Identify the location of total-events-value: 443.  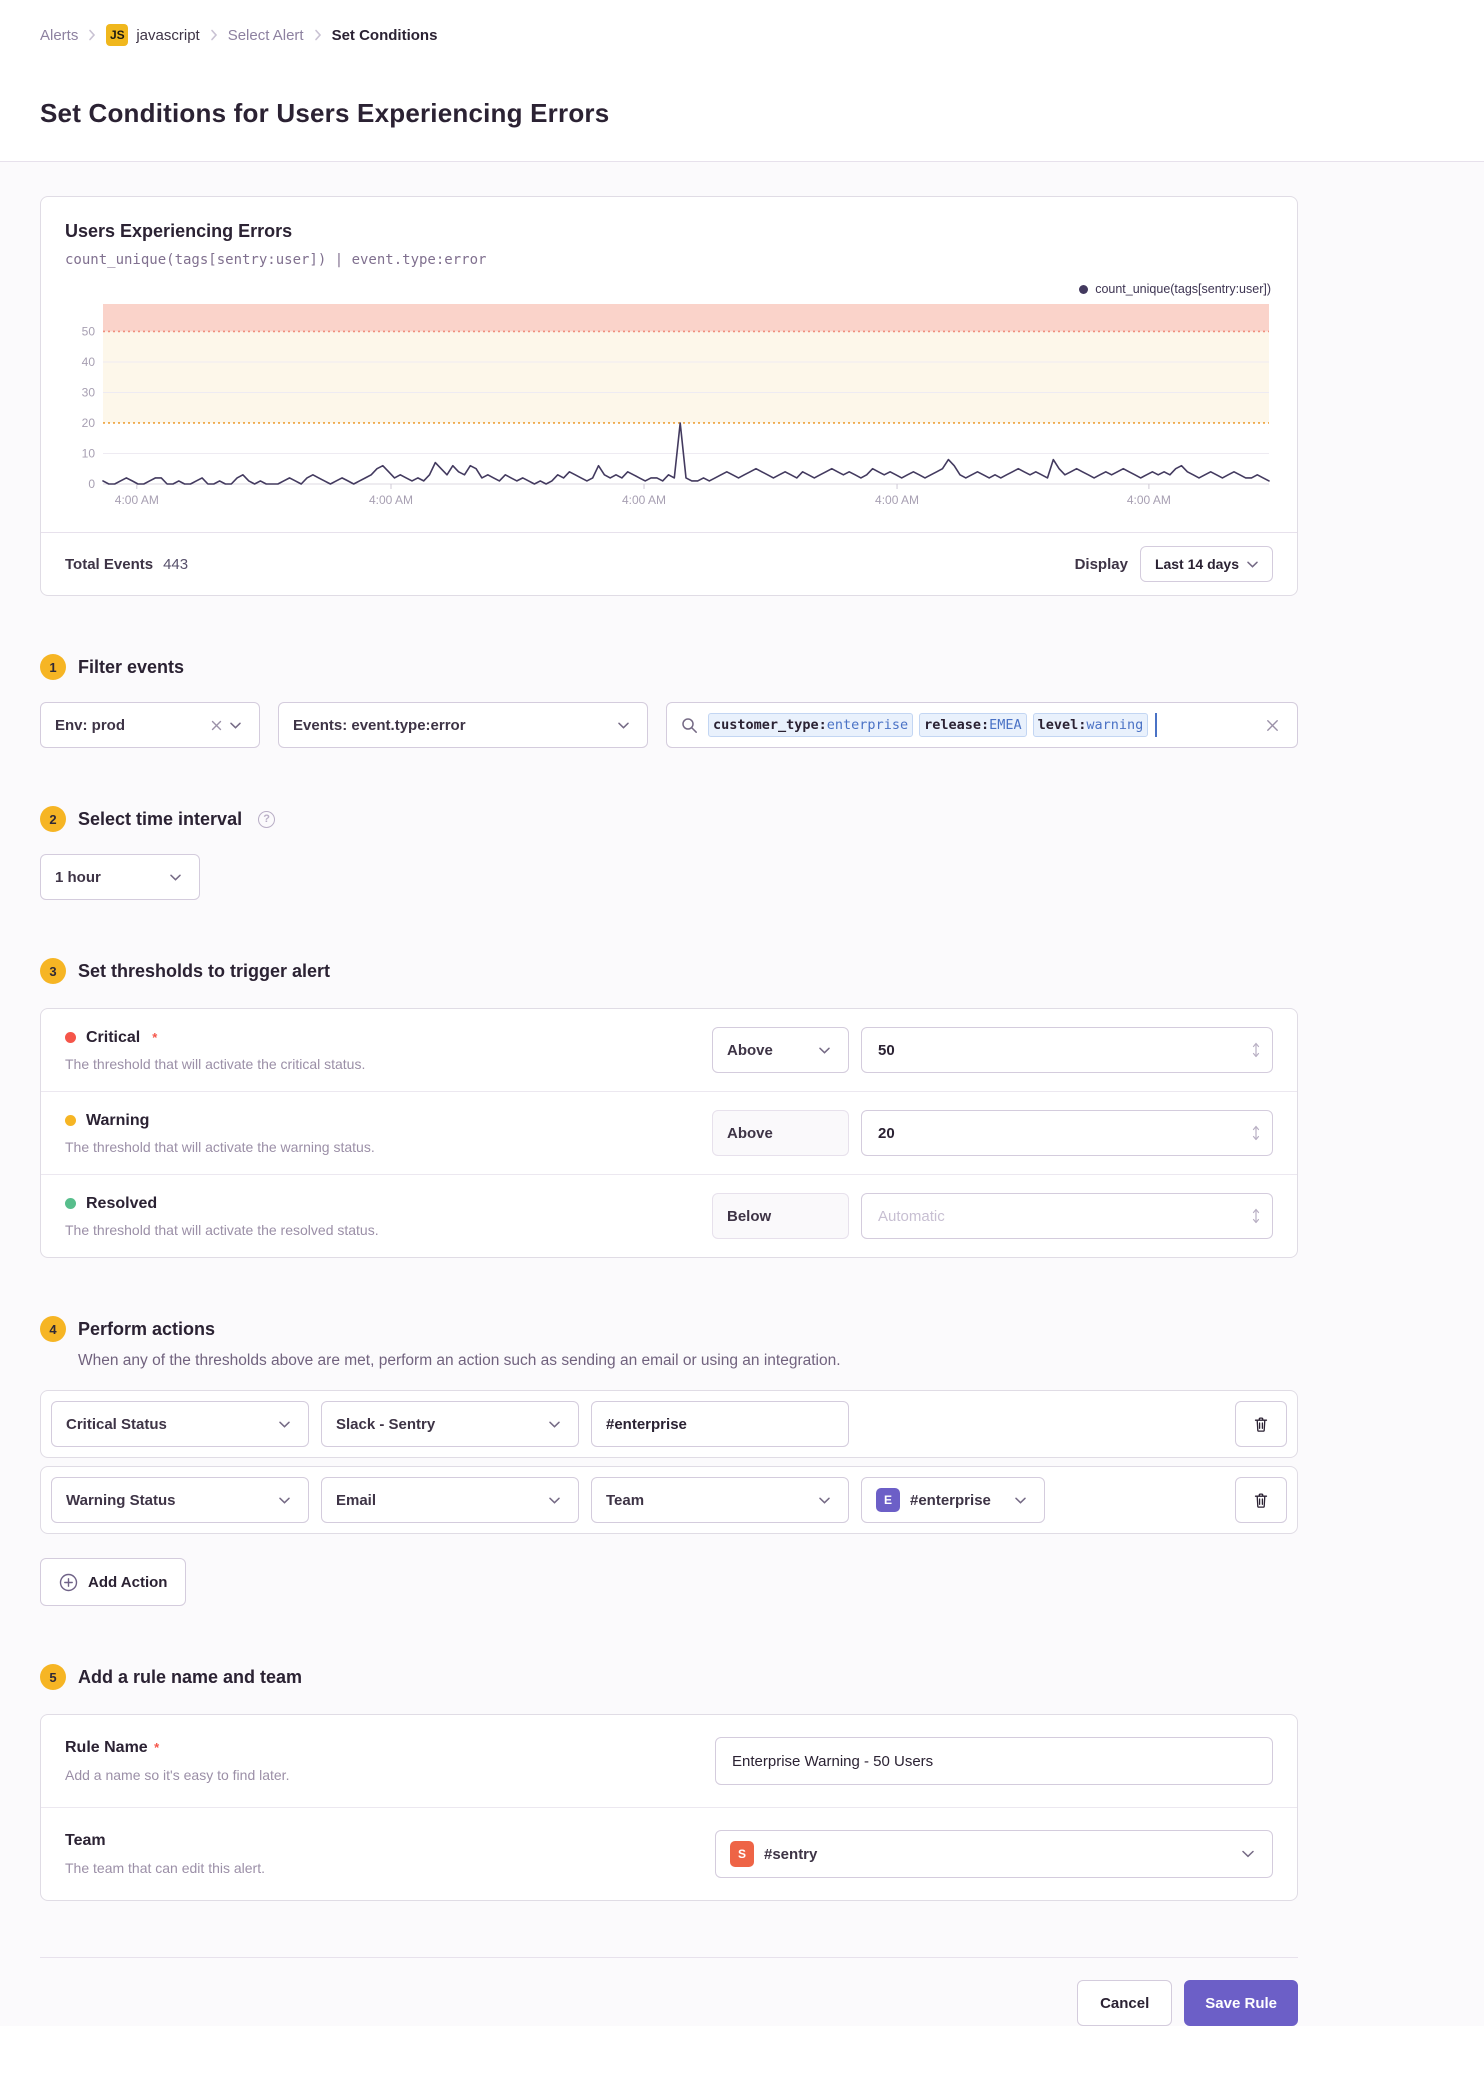
(176, 564).